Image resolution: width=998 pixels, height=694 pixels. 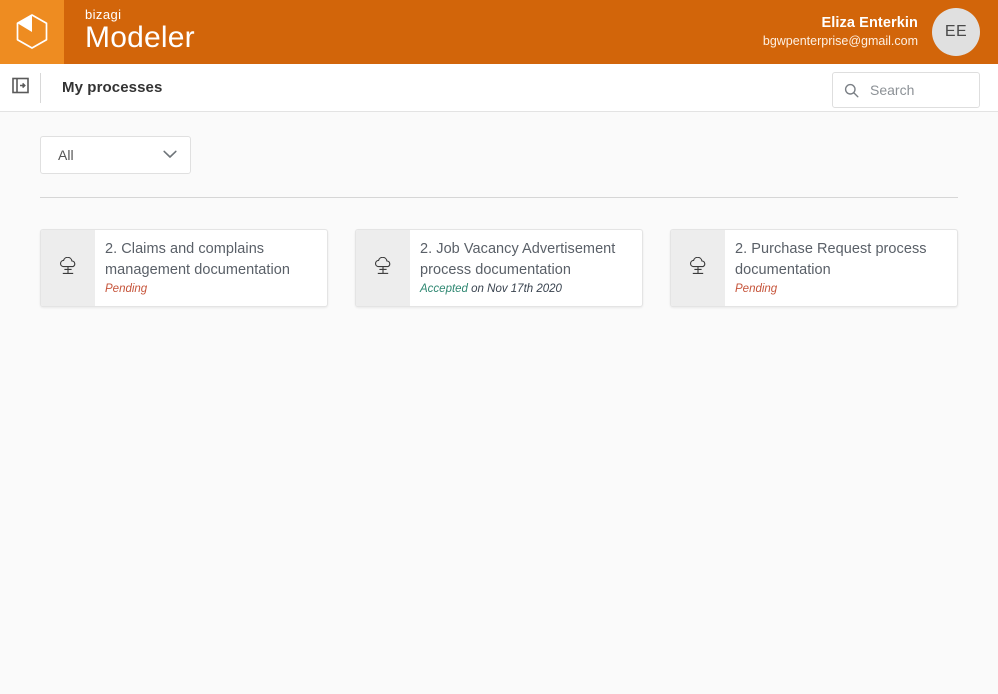 I want to click on search-box, so click(x=906, y=90).